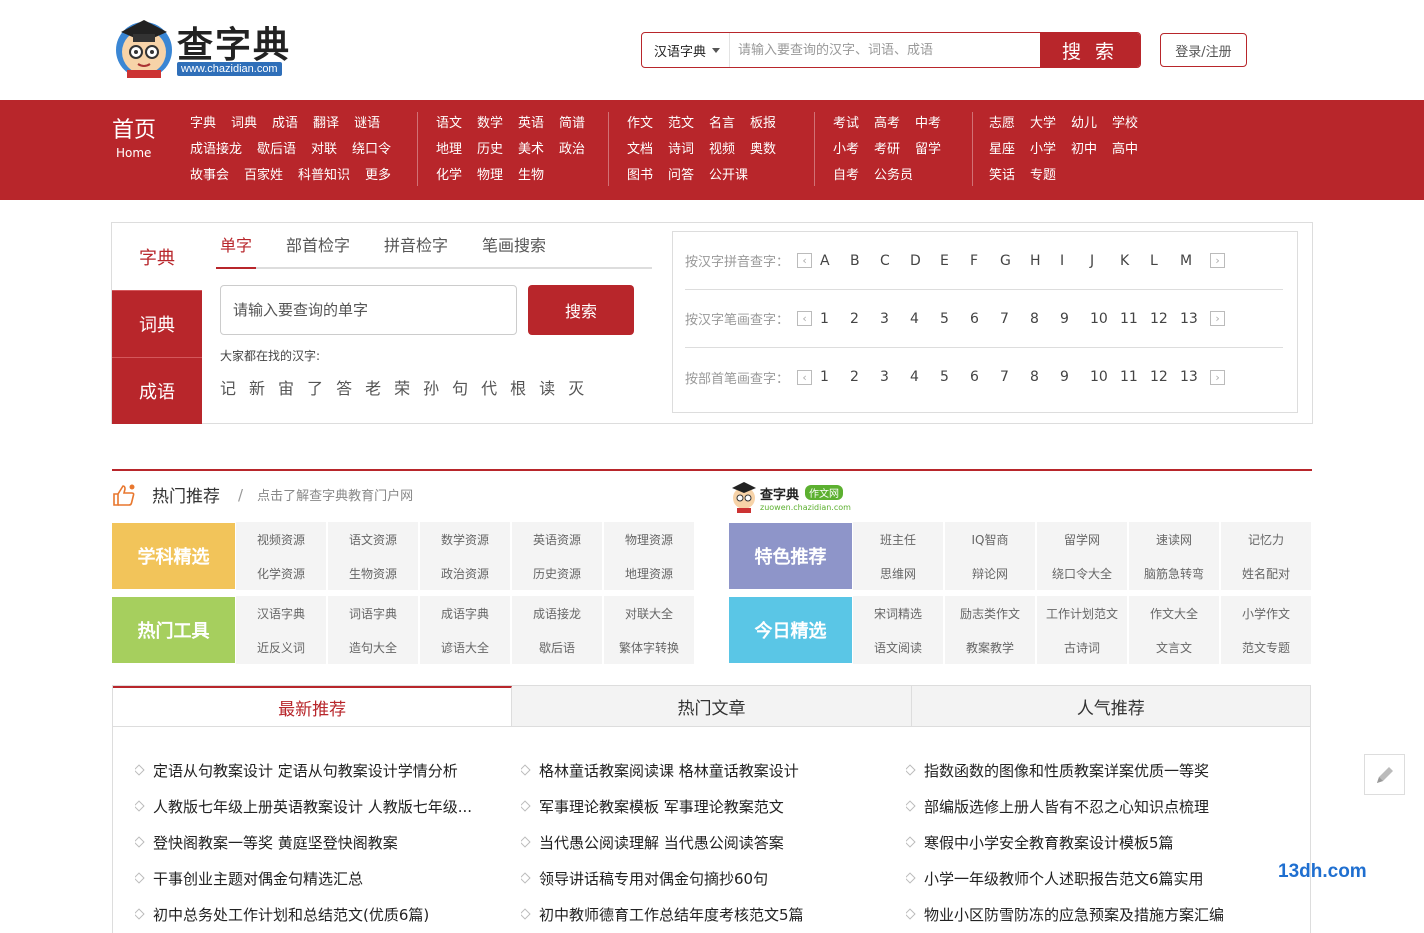 The height and width of the screenshot is (933, 1424). I want to click on nav-link: 成语接龙, so click(216, 150).